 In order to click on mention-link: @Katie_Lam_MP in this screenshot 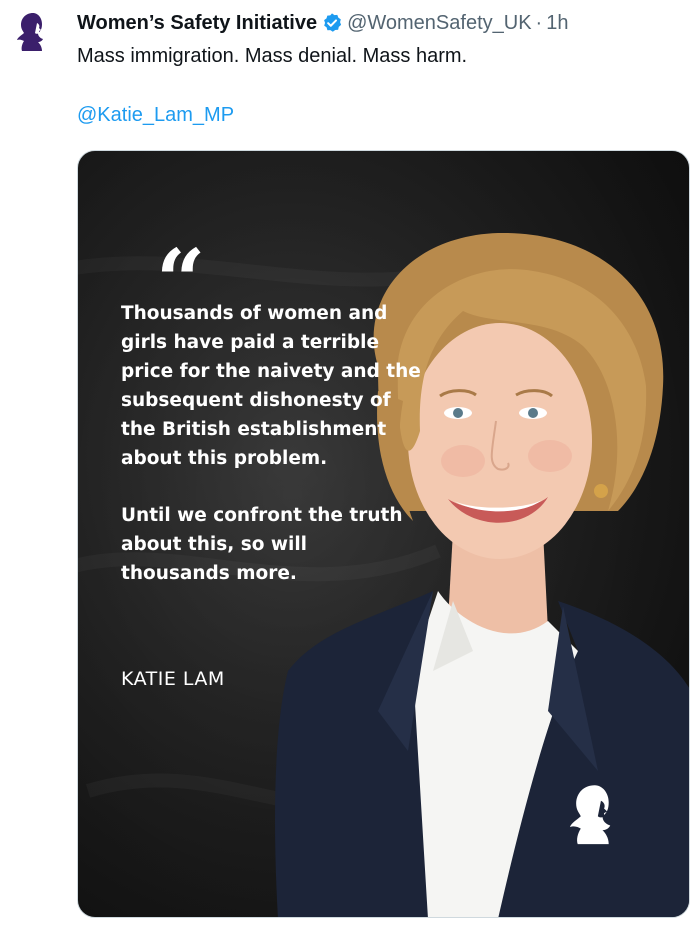, I will do `click(155, 115)`.